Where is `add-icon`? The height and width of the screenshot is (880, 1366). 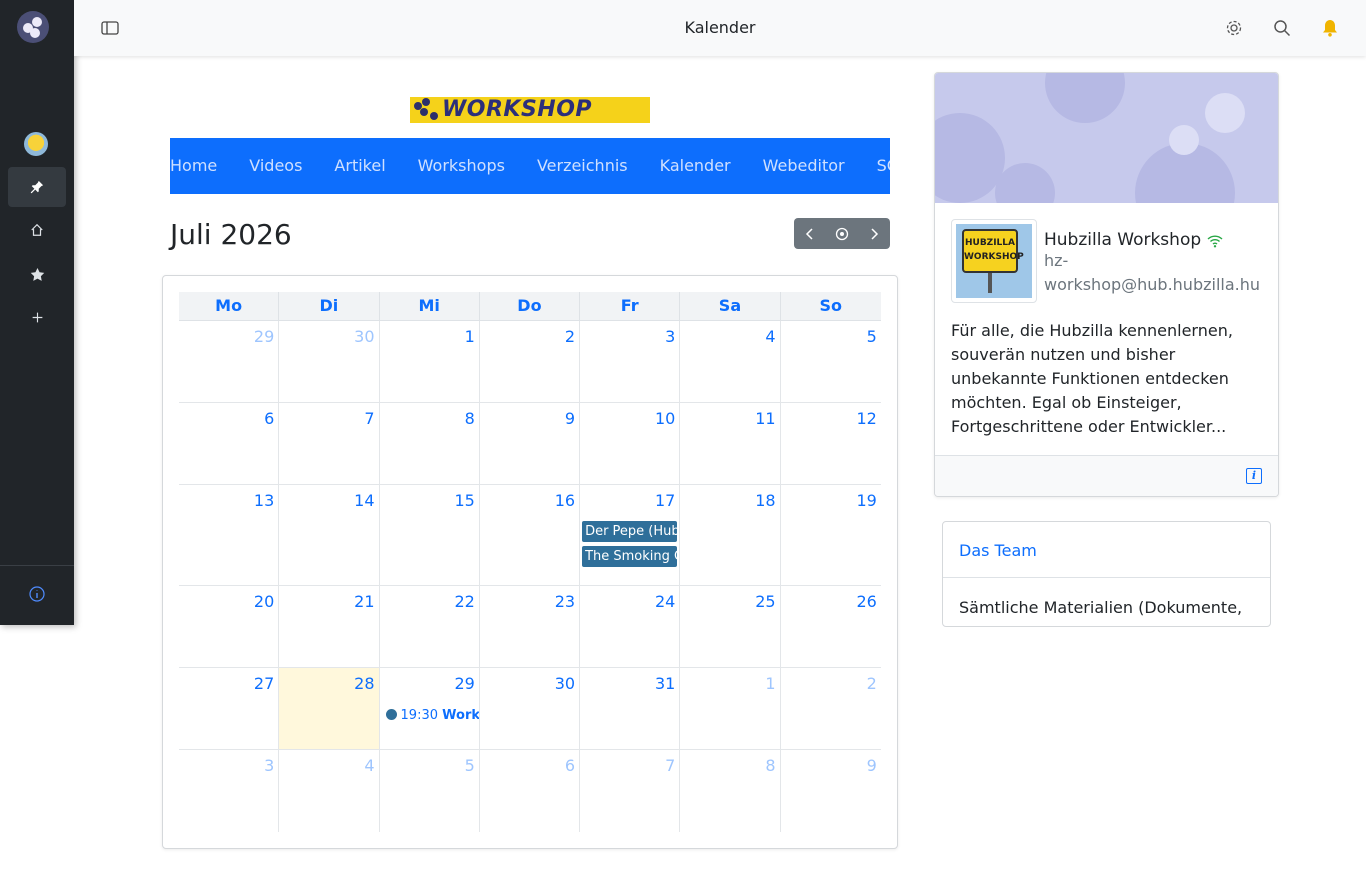
add-icon is located at coordinates (37, 317).